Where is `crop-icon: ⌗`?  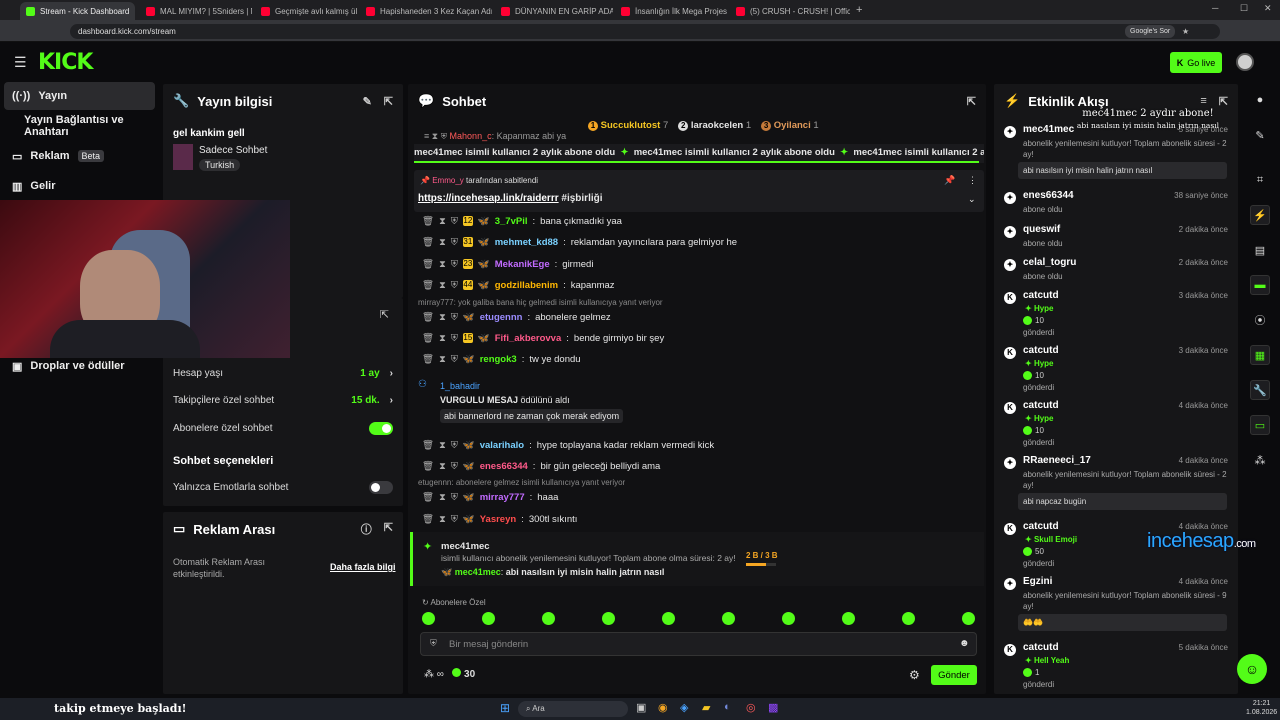 crop-icon: ⌗ is located at coordinates (1260, 180).